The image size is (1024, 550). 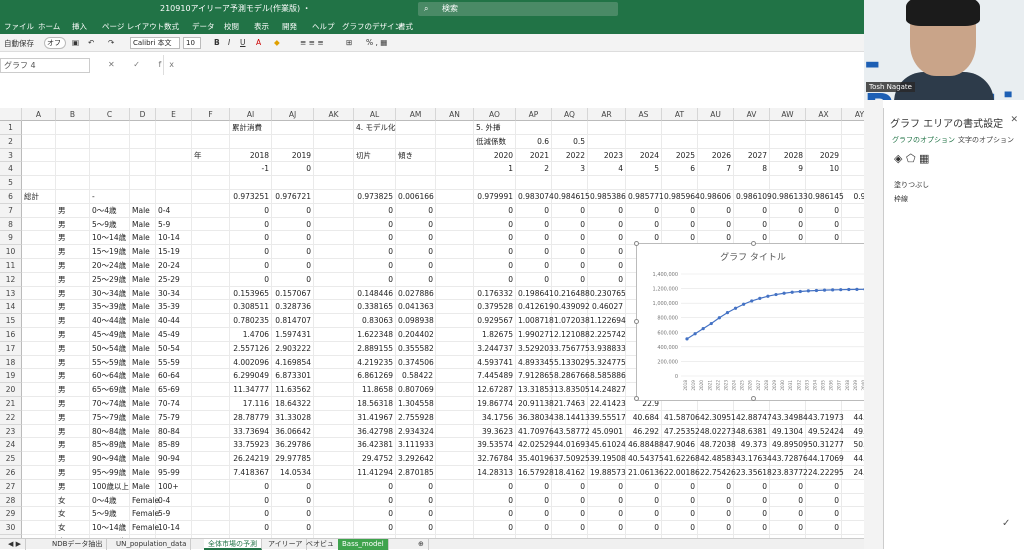 What do you see at coordinates (375, 128) in the screenshot?
I see `cell: 4. モデル化` at bounding box center [375, 128].